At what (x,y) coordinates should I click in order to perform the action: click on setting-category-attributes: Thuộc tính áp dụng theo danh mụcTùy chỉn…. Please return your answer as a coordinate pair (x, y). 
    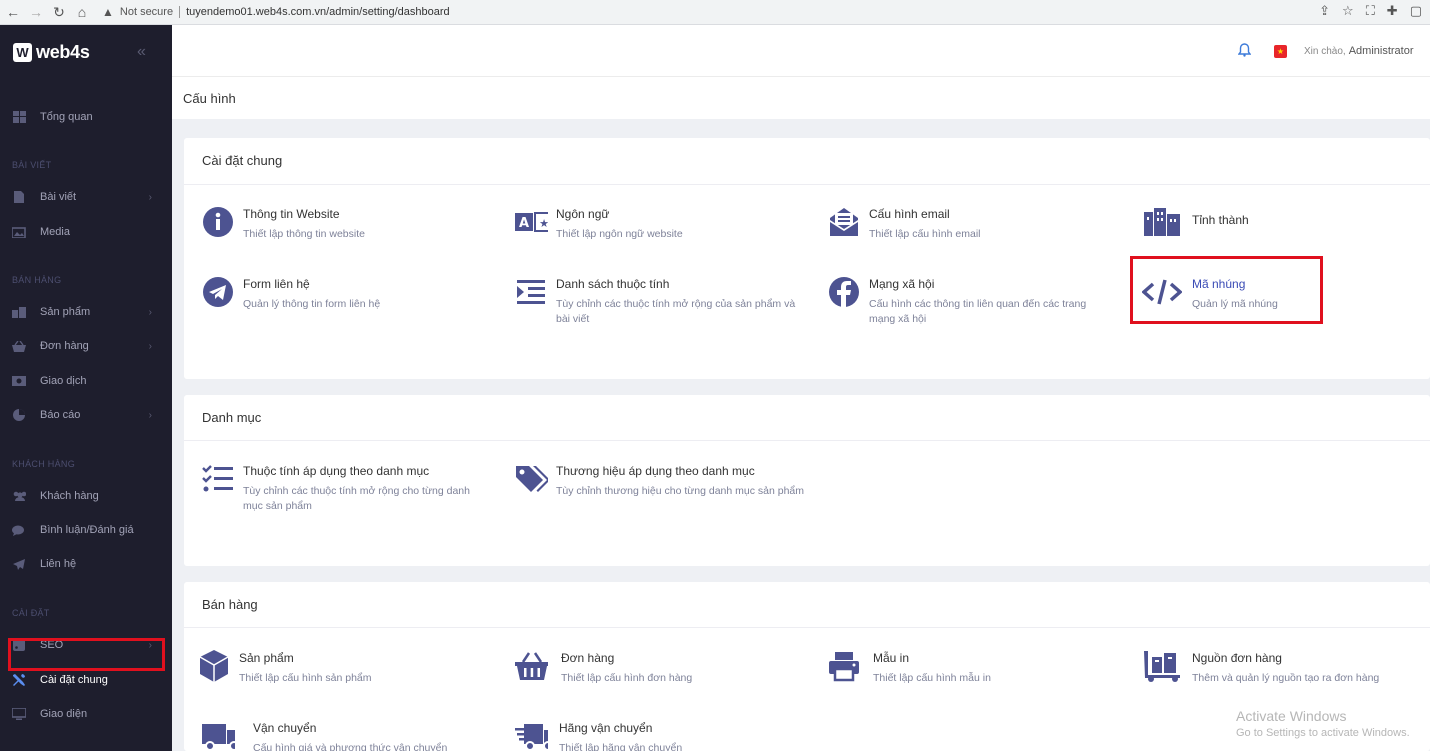
    Looking at the image, I should click on (342, 488).